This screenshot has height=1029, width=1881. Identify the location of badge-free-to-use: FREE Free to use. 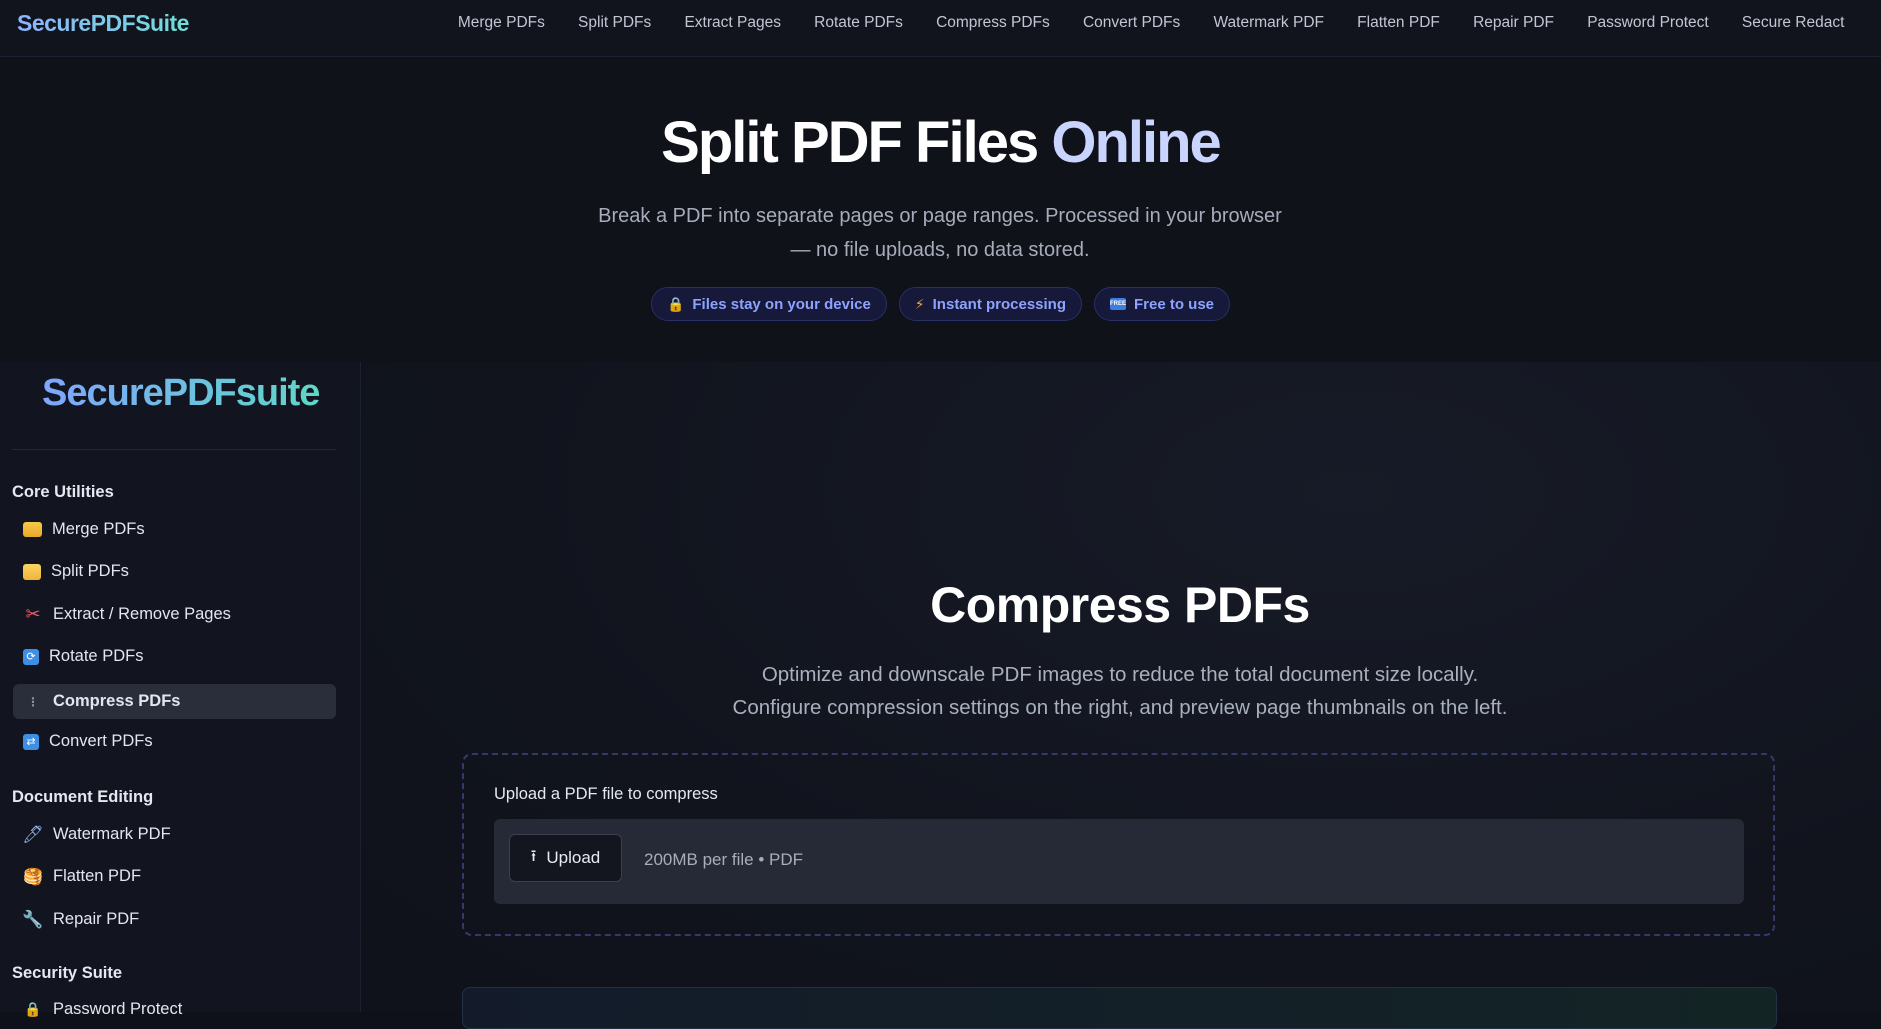
(1162, 304).